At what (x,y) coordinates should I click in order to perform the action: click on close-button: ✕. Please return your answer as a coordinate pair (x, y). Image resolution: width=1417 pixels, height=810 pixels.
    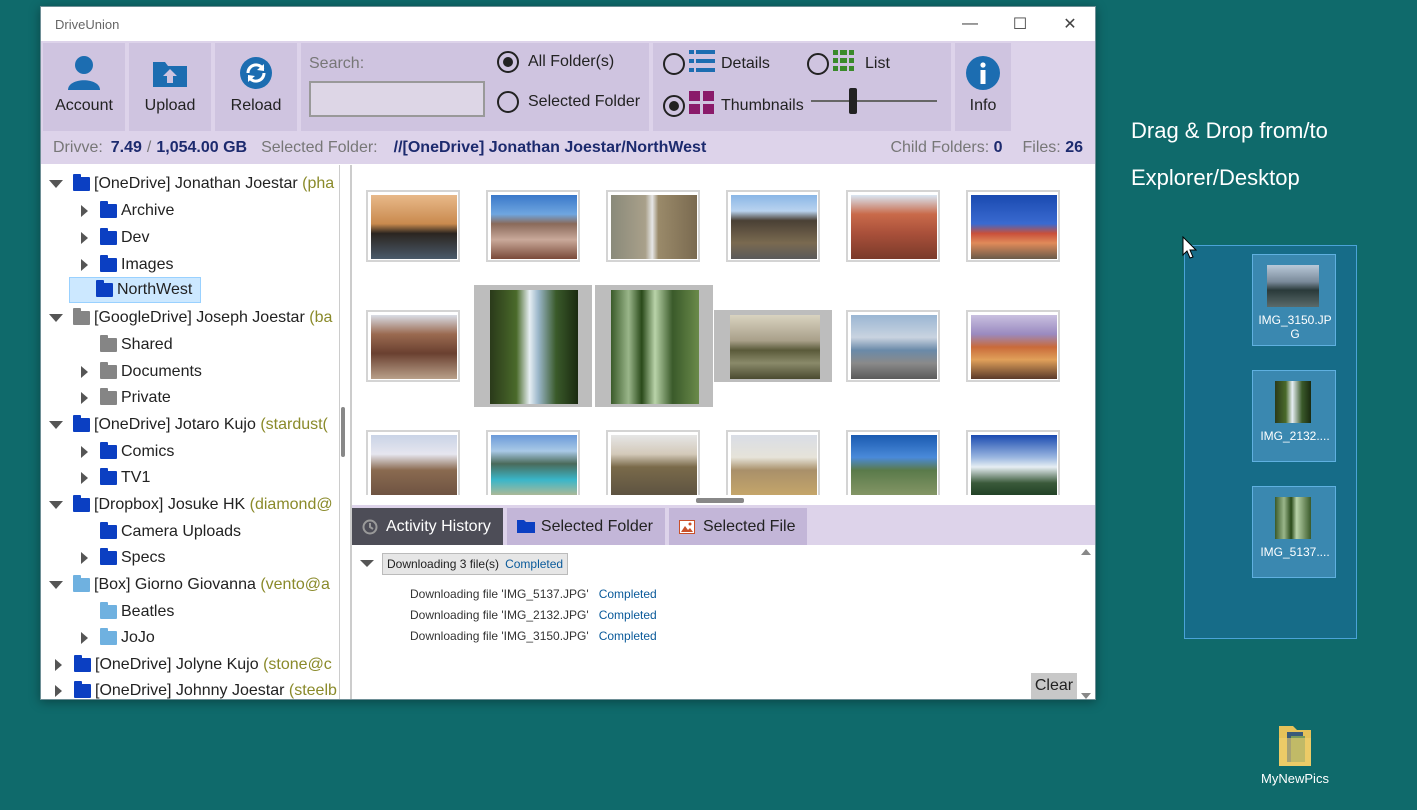
    Looking at the image, I should click on (1070, 24).